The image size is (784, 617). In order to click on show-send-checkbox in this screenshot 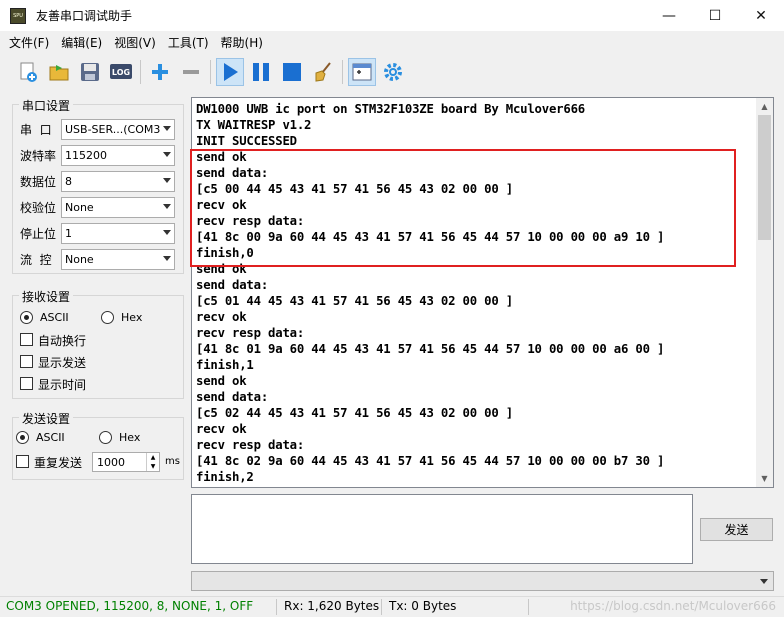, I will do `click(26, 361)`.